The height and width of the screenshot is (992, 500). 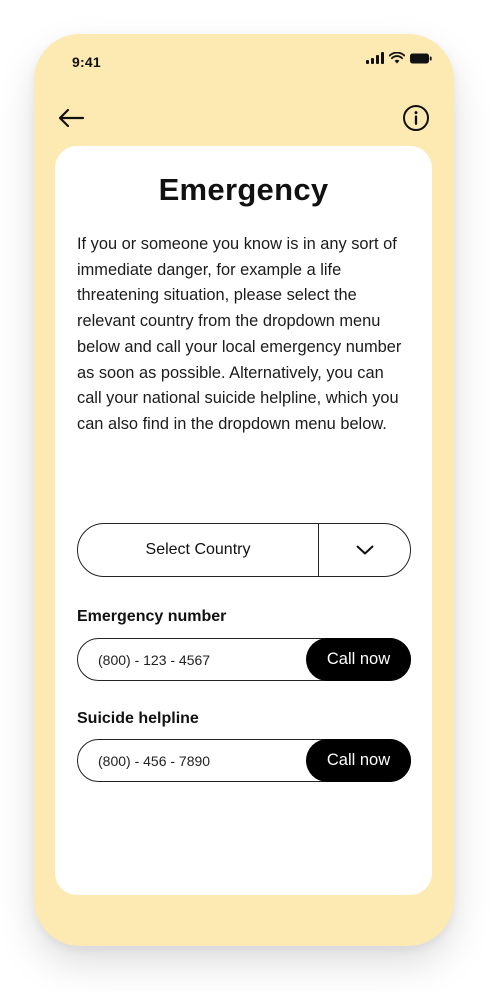 I want to click on suicide-helpline-value: (800) - 456 - 7890, so click(x=154, y=760).